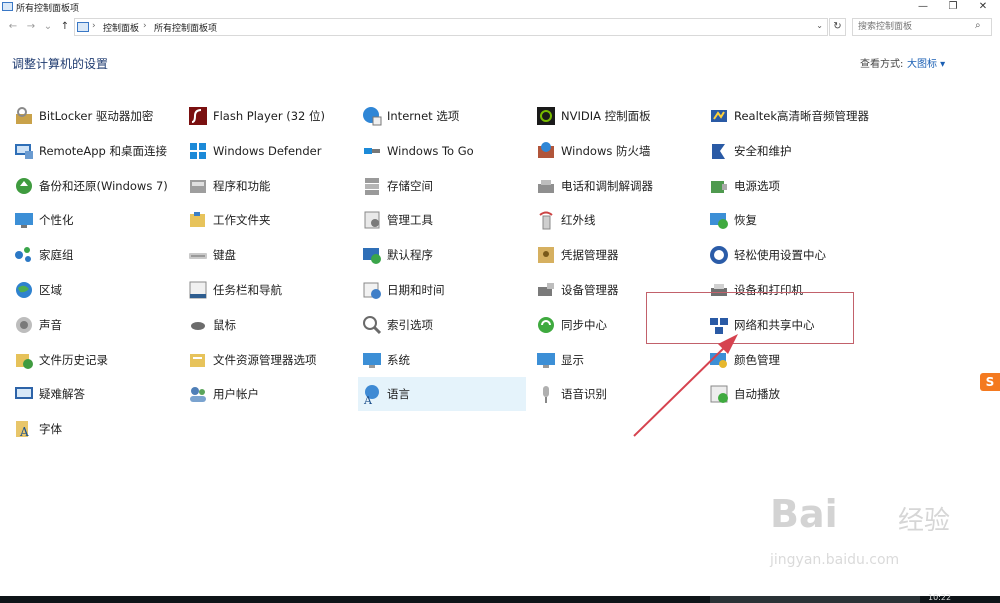 This screenshot has width=1000, height=603. Describe the element at coordinates (442, 186) in the screenshot. I see `control-panel-item: 存储空间` at that location.